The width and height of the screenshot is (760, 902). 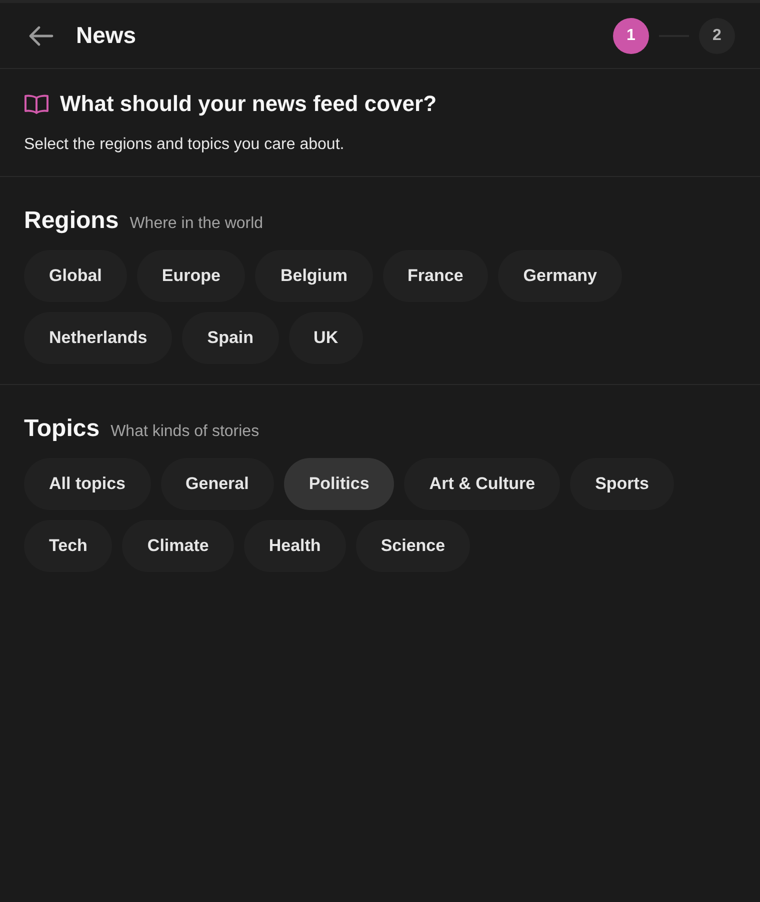 I want to click on filter-chip: Science, so click(x=413, y=546).